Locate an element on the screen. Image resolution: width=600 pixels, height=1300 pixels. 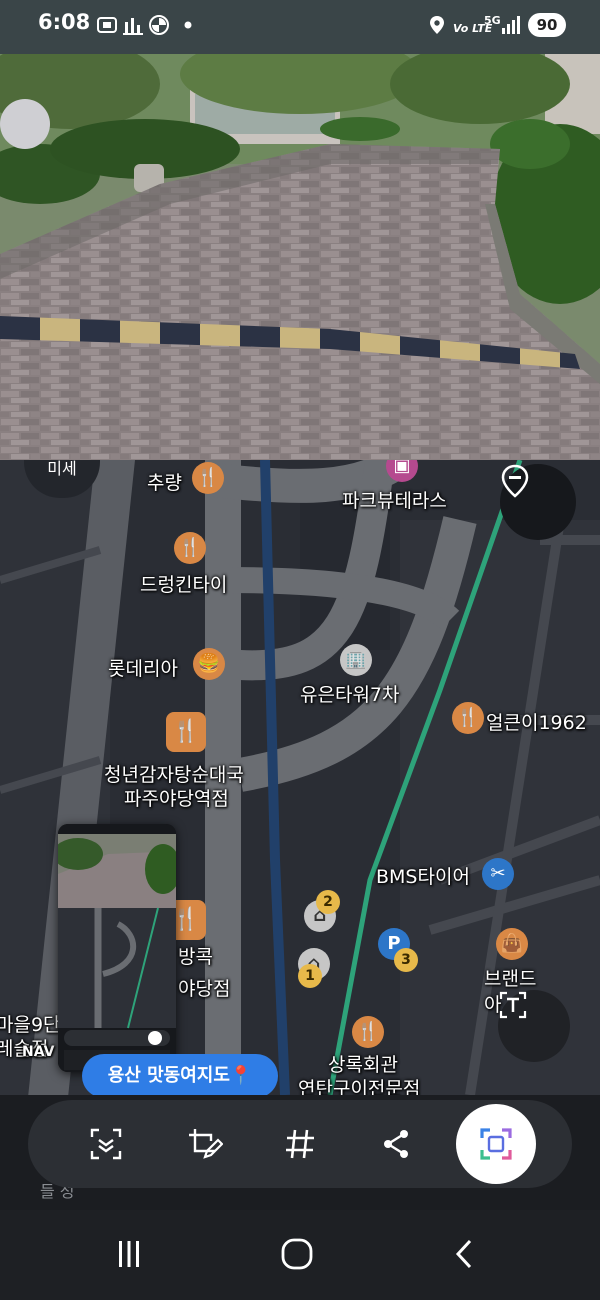
draw-button is located at coordinates (204, 1144).